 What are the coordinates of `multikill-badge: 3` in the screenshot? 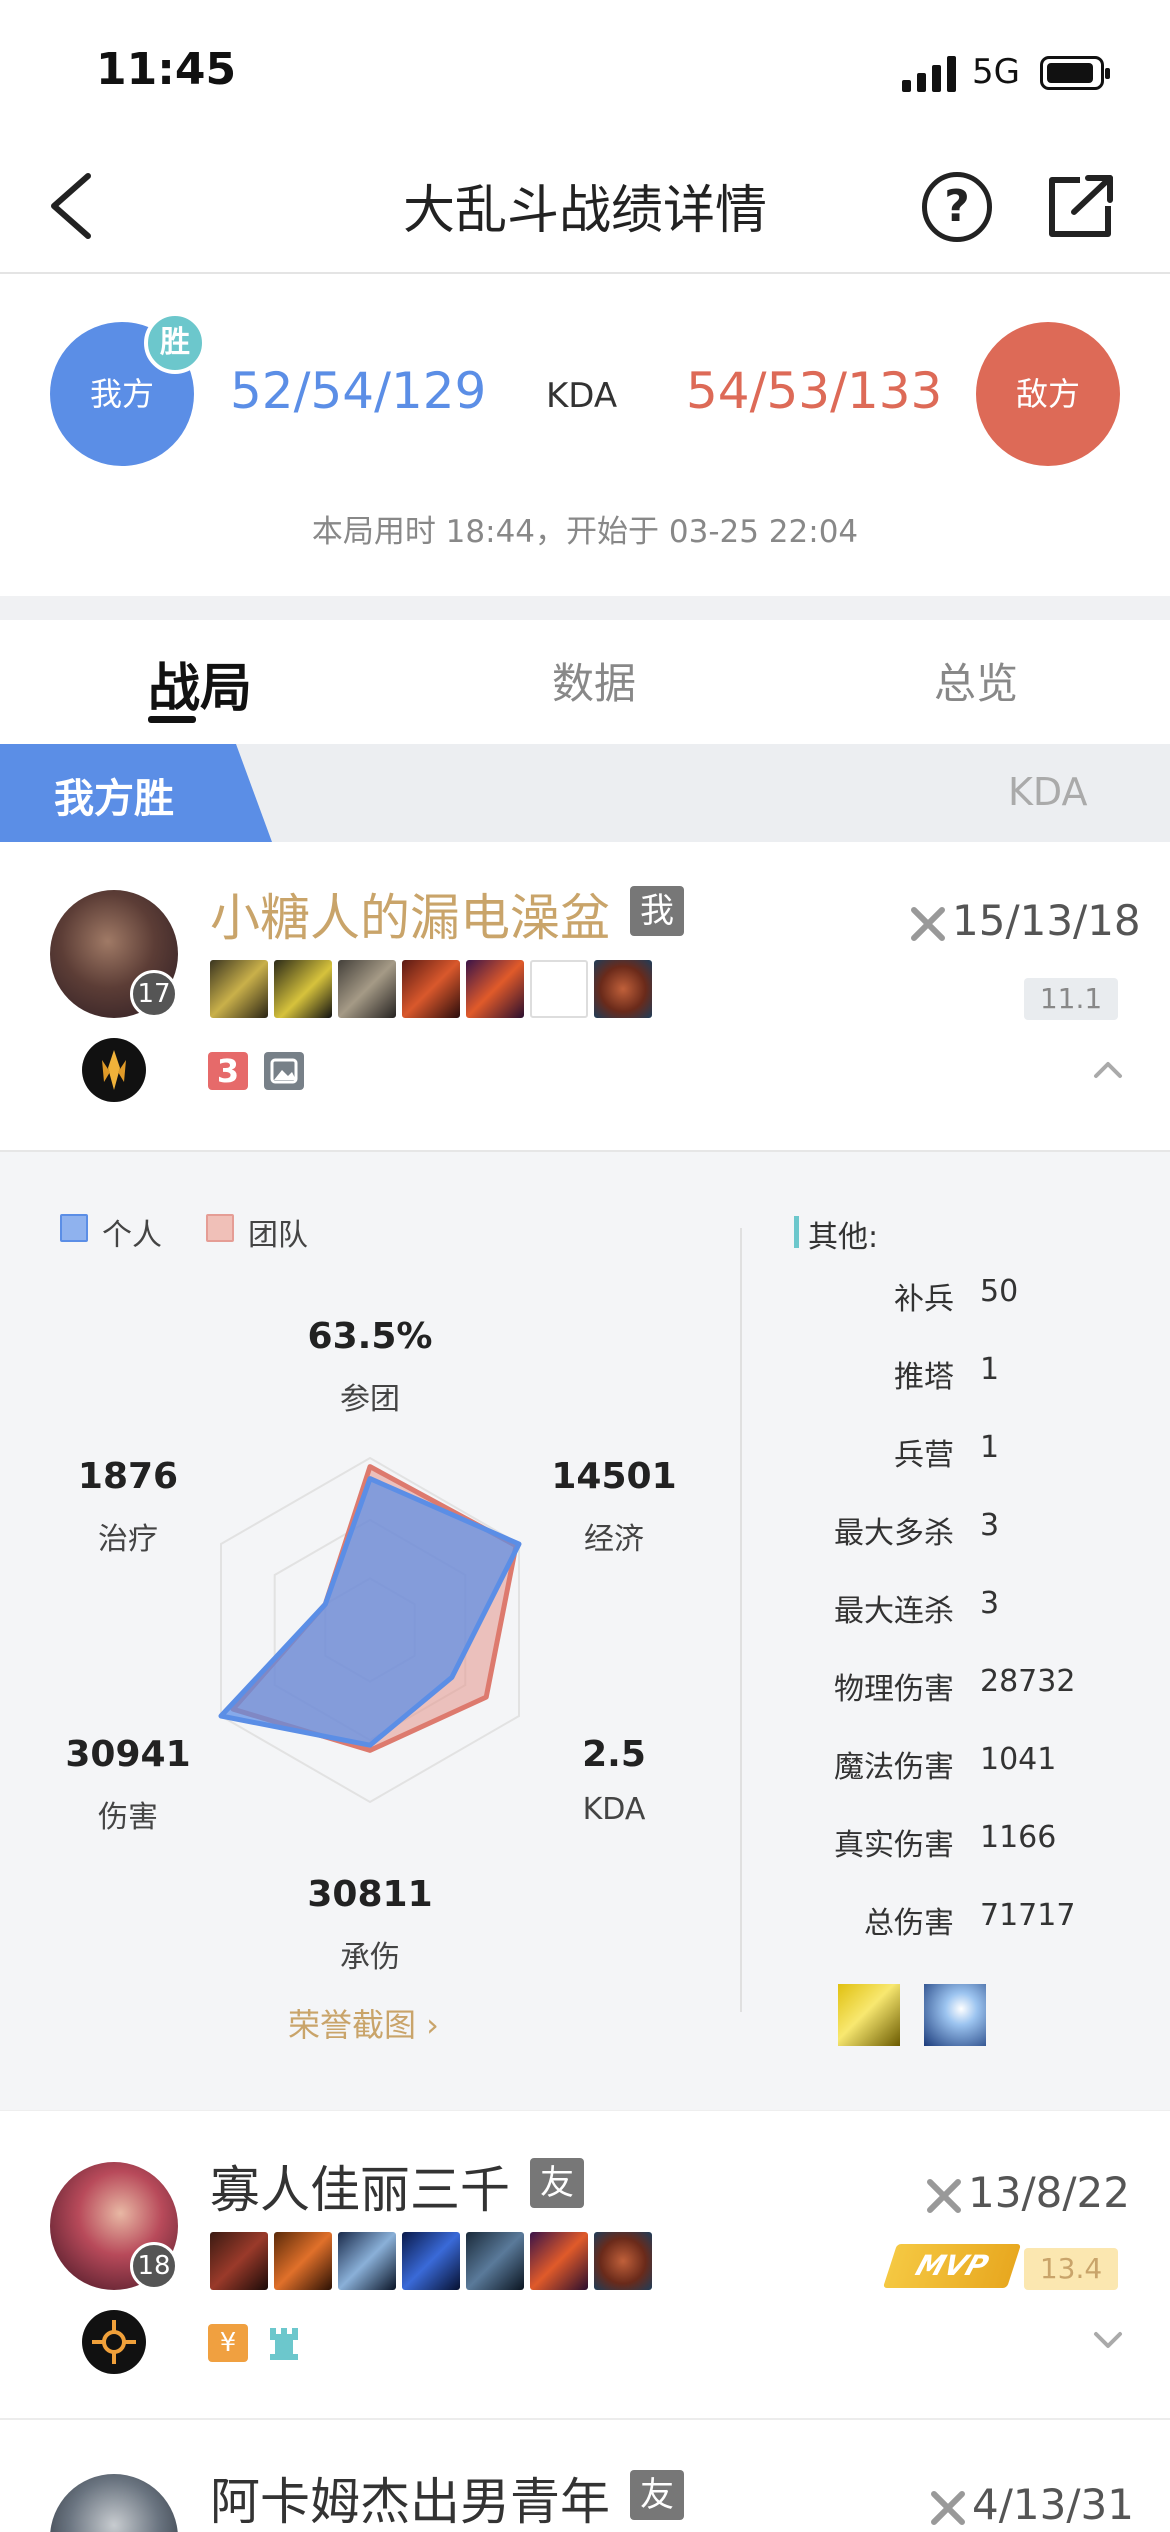 It's located at (228, 1071).